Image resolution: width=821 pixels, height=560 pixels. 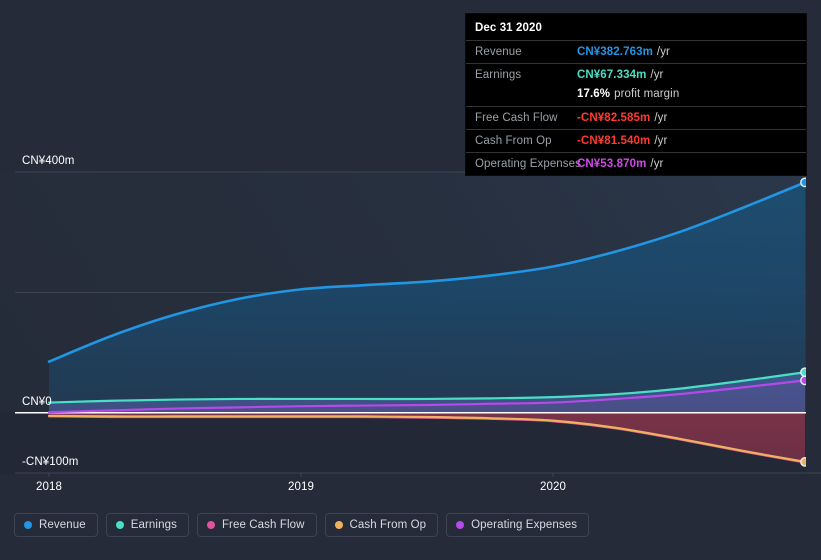 I want to click on tooltip-row-value: CN¥382.763m, so click(x=615, y=52).